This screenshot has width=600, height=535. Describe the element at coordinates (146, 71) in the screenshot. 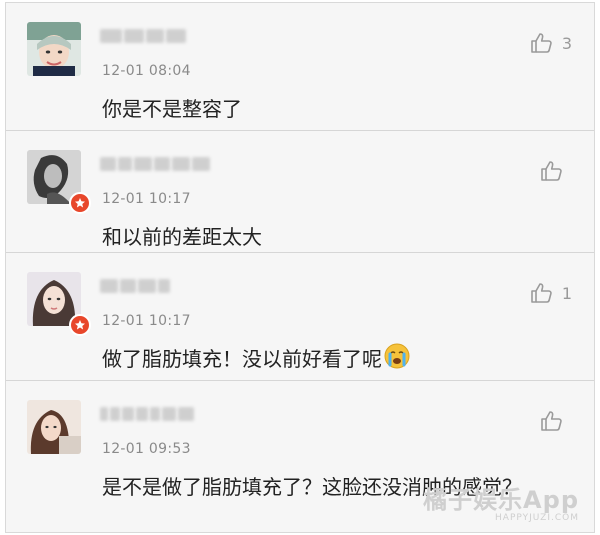

I see `comment-time: 12-01 08:04` at that location.